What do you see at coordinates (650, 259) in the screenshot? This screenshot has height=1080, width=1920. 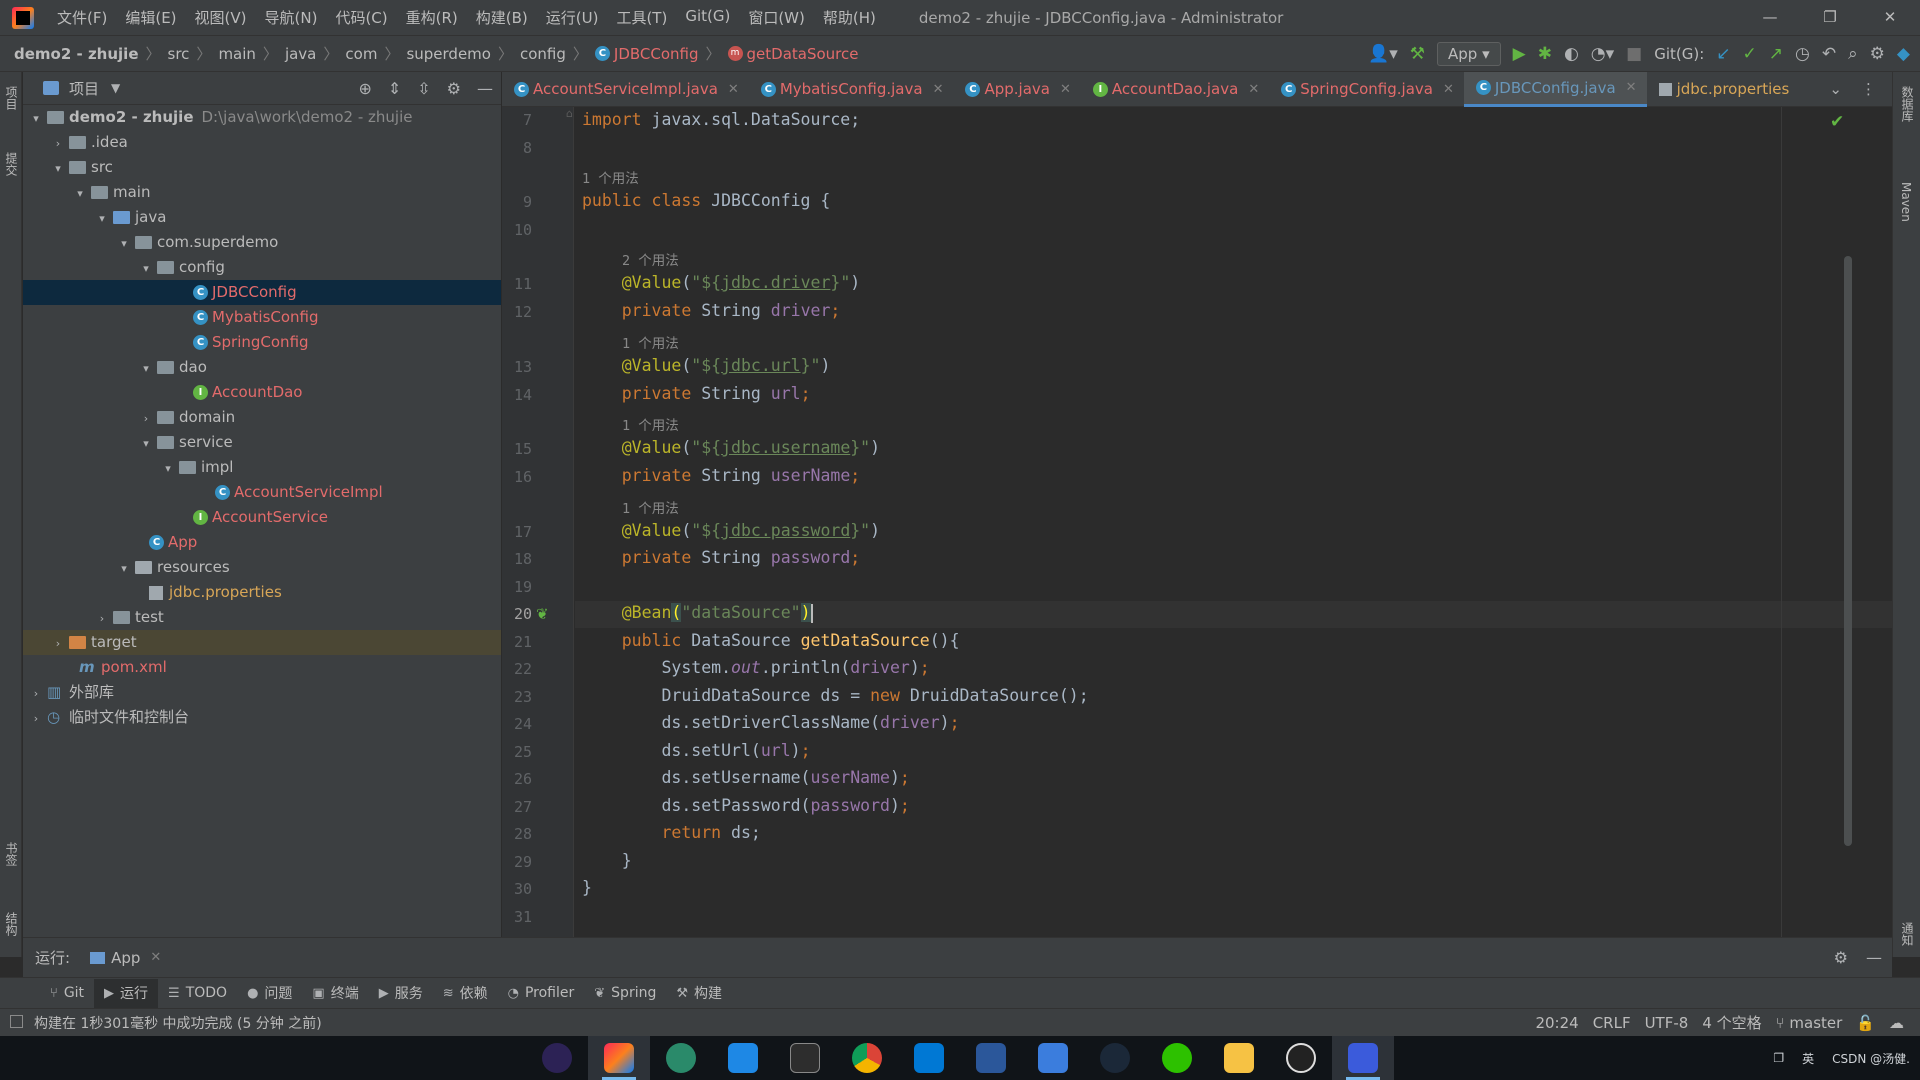 I see `usage-hint: 2 个用法` at bounding box center [650, 259].